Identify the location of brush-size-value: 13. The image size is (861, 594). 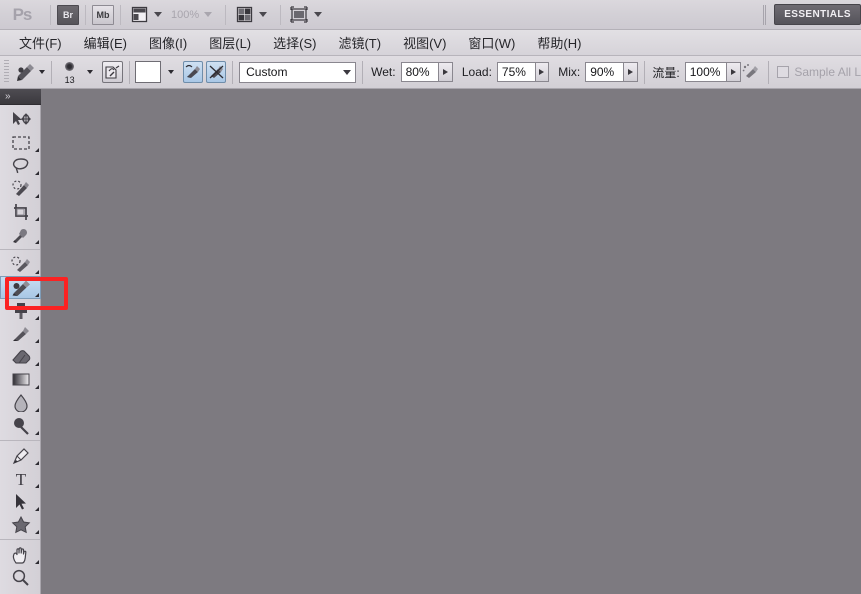
(69, 80).